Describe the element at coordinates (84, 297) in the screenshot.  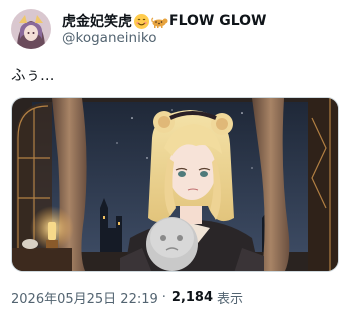
I see `tweet-timestamp: 2026年05月25日 22:19` at that location.